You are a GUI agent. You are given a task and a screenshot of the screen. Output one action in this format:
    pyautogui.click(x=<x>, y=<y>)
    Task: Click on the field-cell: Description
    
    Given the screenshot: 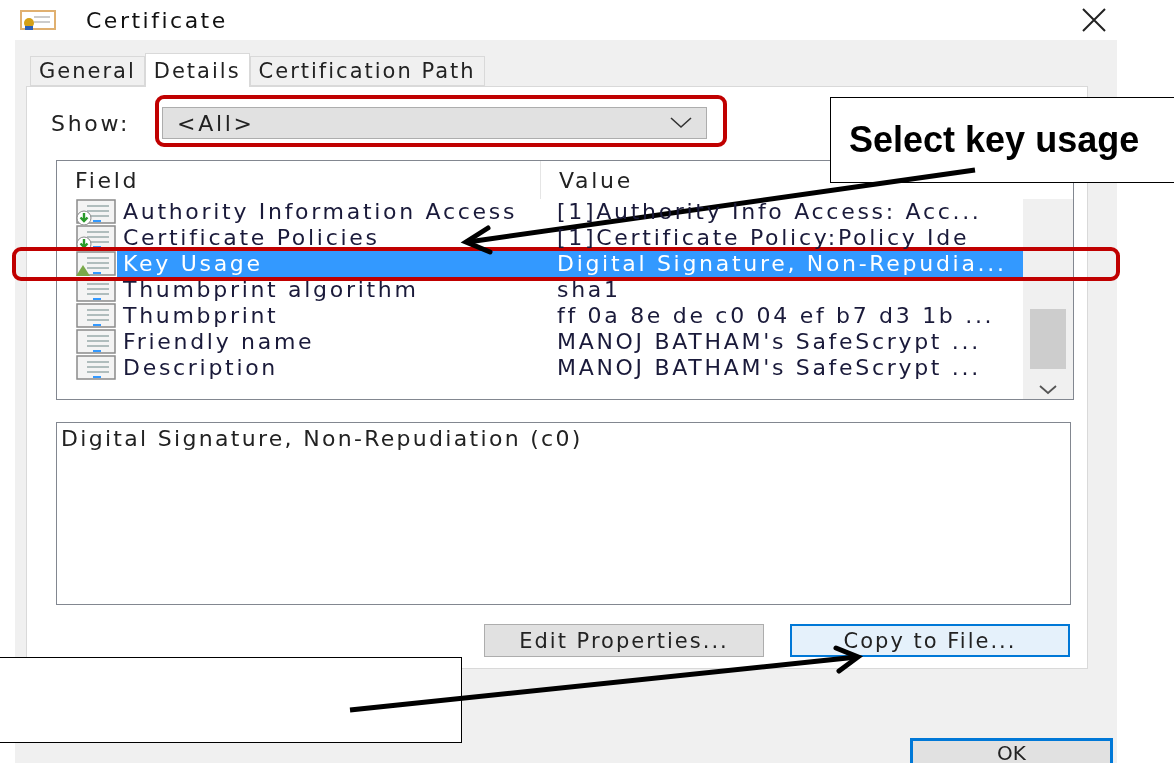 What is the action you would take?
    pyautogui.click(x=200, y=368)
    